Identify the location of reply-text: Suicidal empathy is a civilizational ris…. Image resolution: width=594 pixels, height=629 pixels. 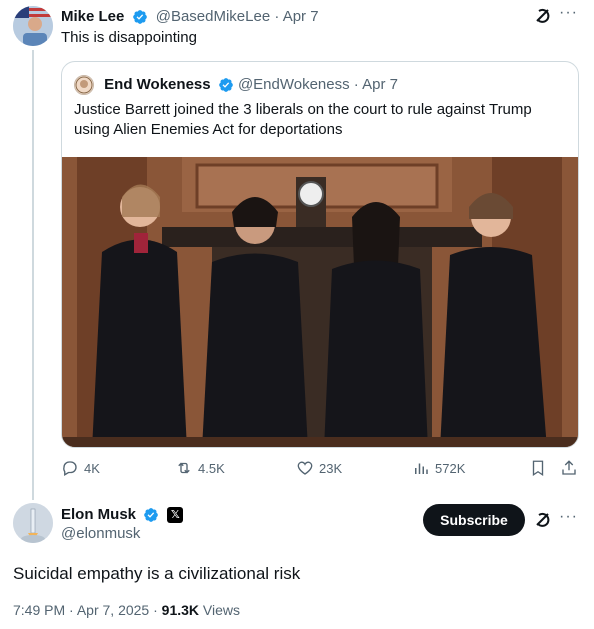
(157, 573).